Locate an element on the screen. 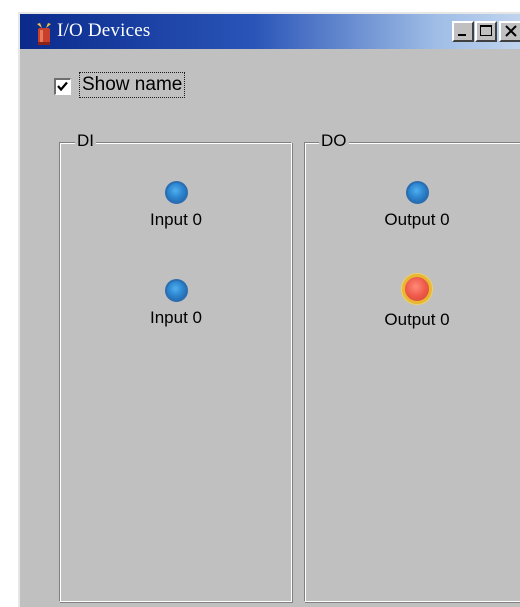  minimize-icon is located at coordinates (462, 35).